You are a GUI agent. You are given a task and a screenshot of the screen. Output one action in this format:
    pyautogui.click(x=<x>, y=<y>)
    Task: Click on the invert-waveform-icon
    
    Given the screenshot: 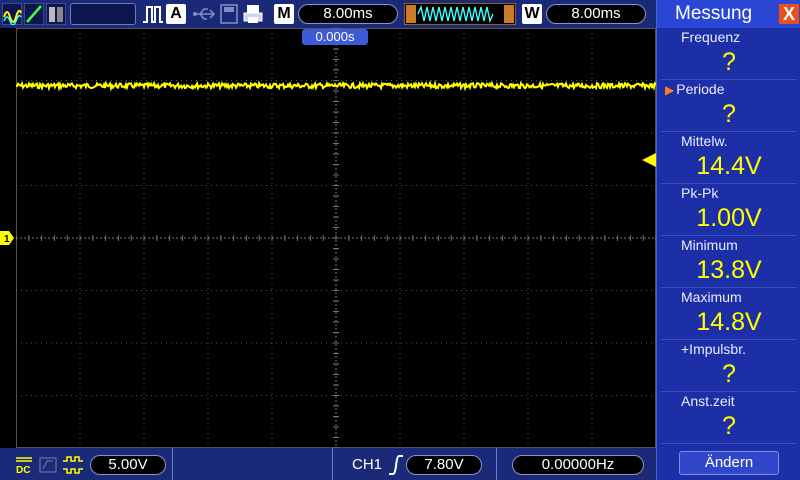 What is the action you would take?
    pyautogui.click(x=73, y=465)
    